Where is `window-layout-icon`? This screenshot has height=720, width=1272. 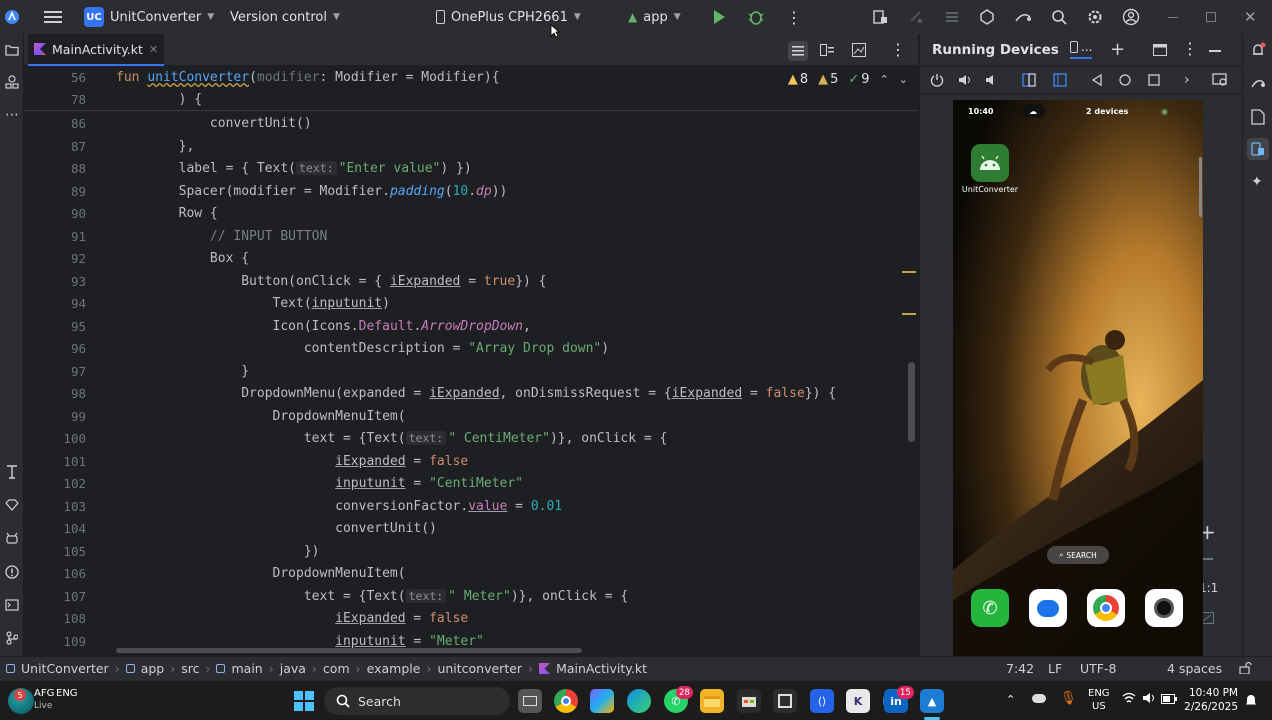 window-layout-icon is located at coordinates (1160, 52).